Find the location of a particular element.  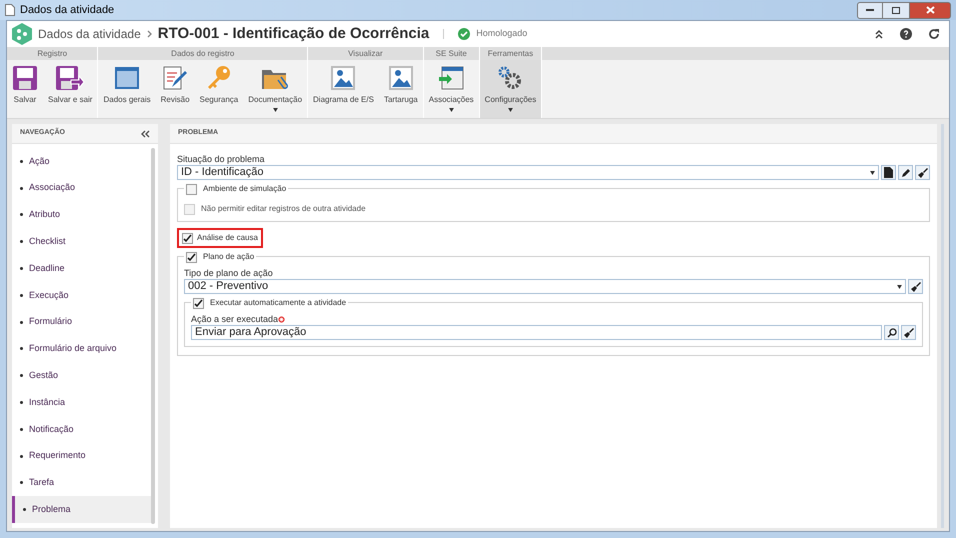

nav-item: Ação is located at coordinates (81, 161).